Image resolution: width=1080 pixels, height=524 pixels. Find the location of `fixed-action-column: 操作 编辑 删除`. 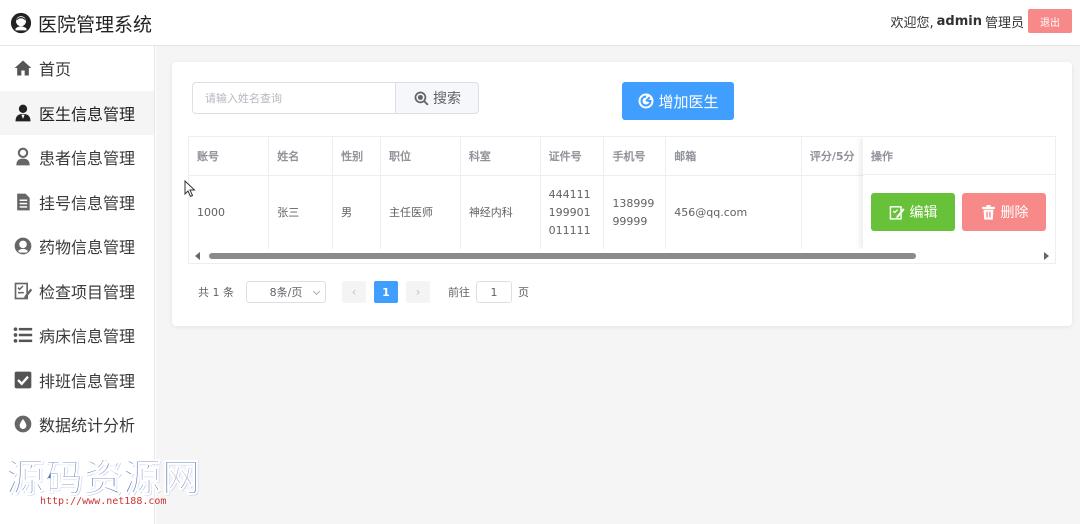

fixed-action-column: 操作 编辑 删除 is located at coordinates (959, 193).